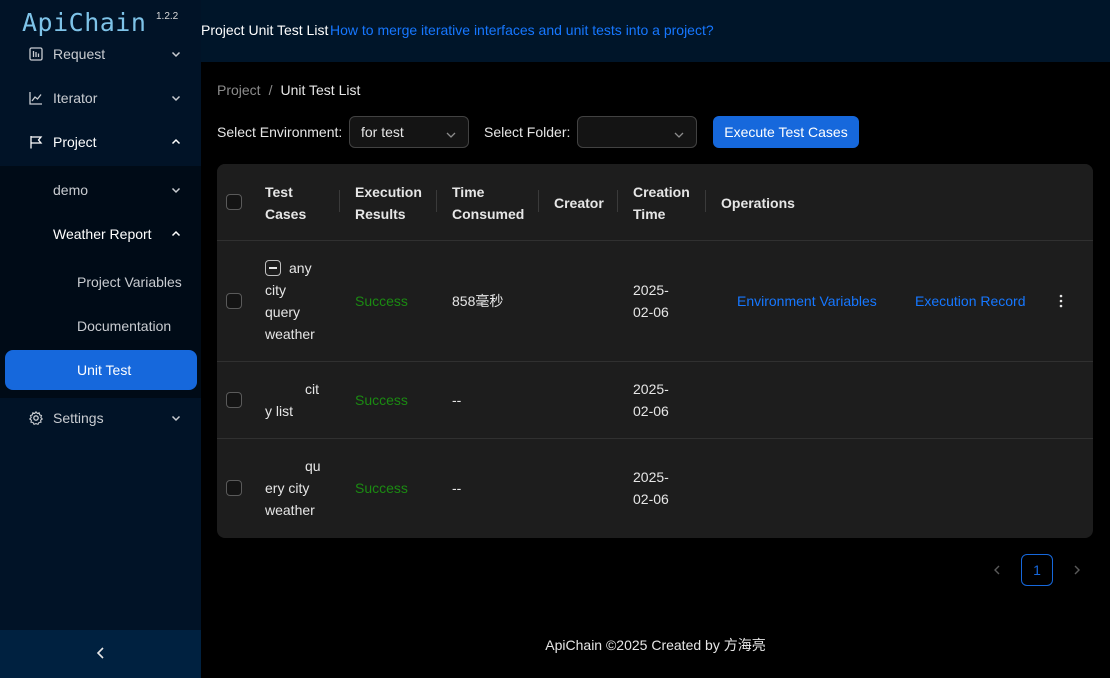 This screenshot has height=678, width=1110. Describe the element at coordinates (100, 190) in the screenshot. I see `sidebar-item-demo: demo` at that location.